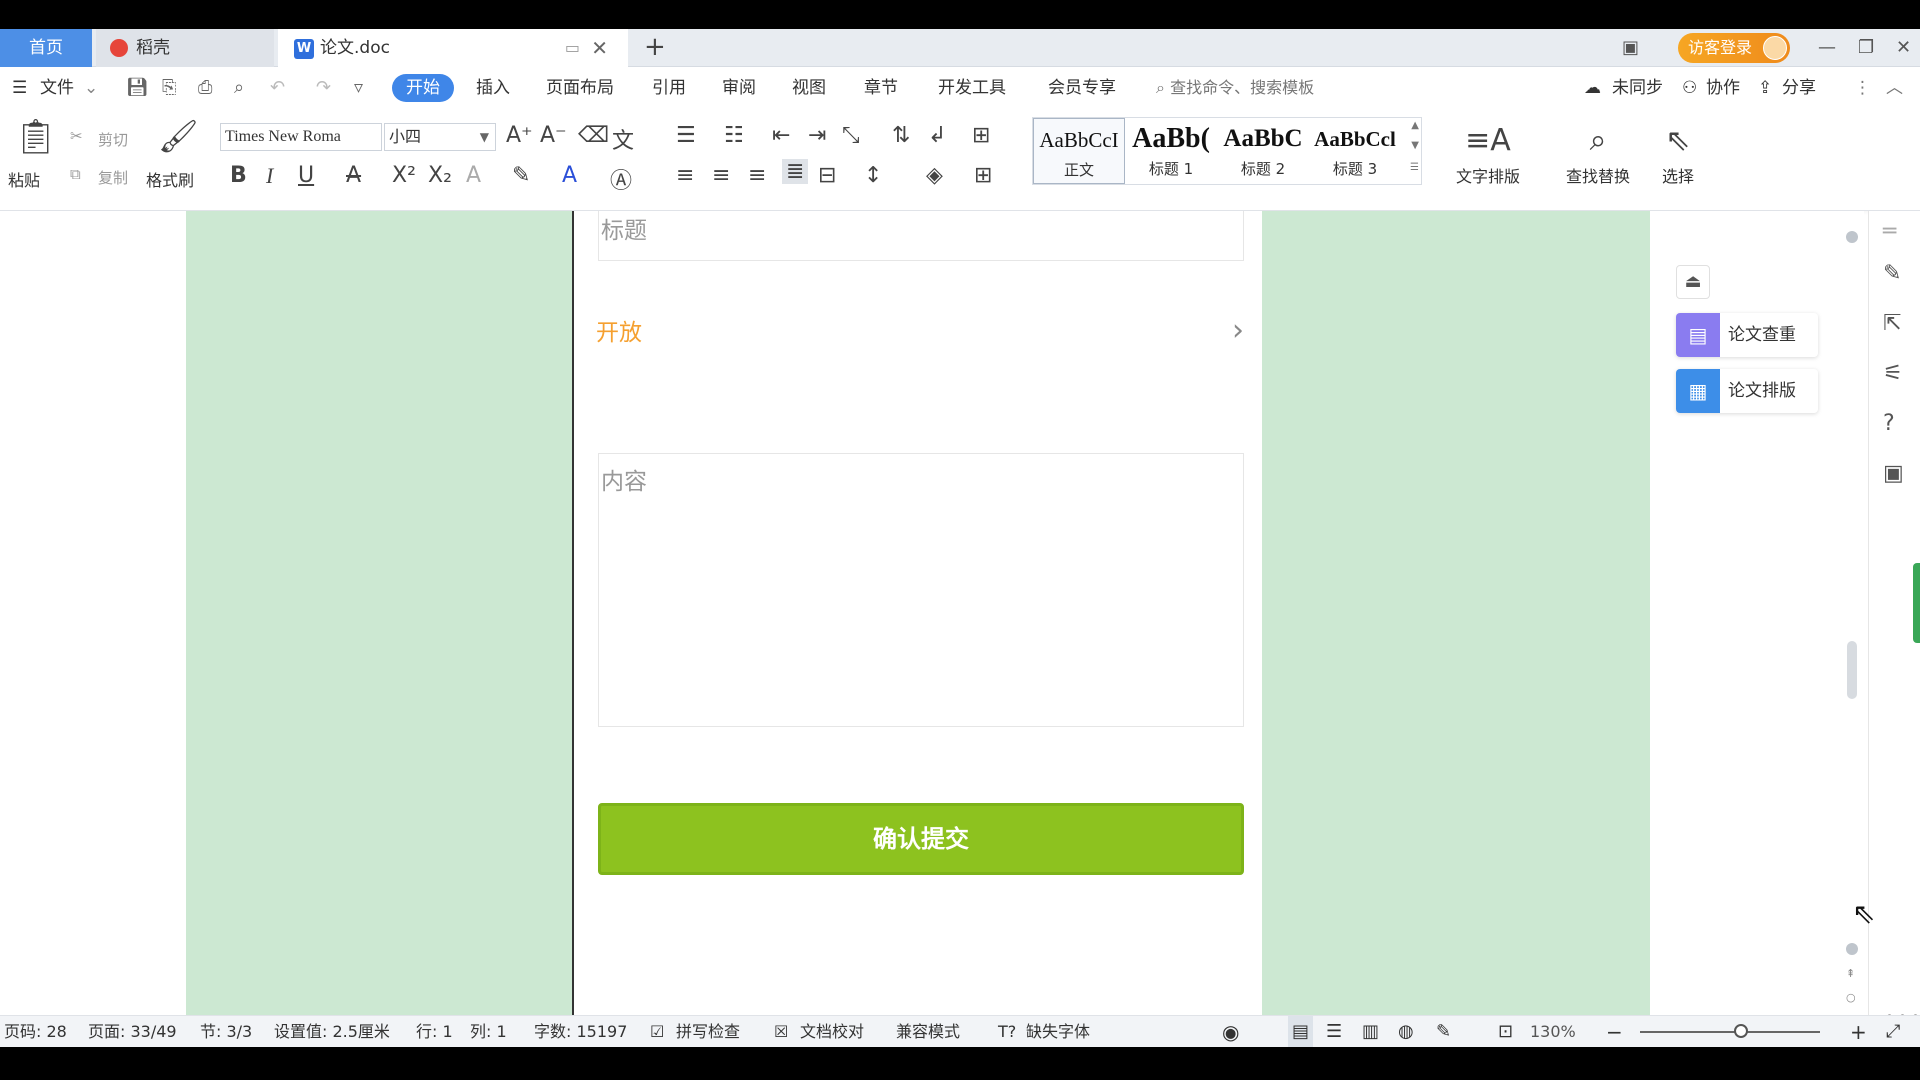 The height and width of the screenshot is (1080, 1920). Describe the element at coordinates (1235, 88) in the screenshot. I see `command-search: ⌕ 查找命令、搜索模板` at that location.